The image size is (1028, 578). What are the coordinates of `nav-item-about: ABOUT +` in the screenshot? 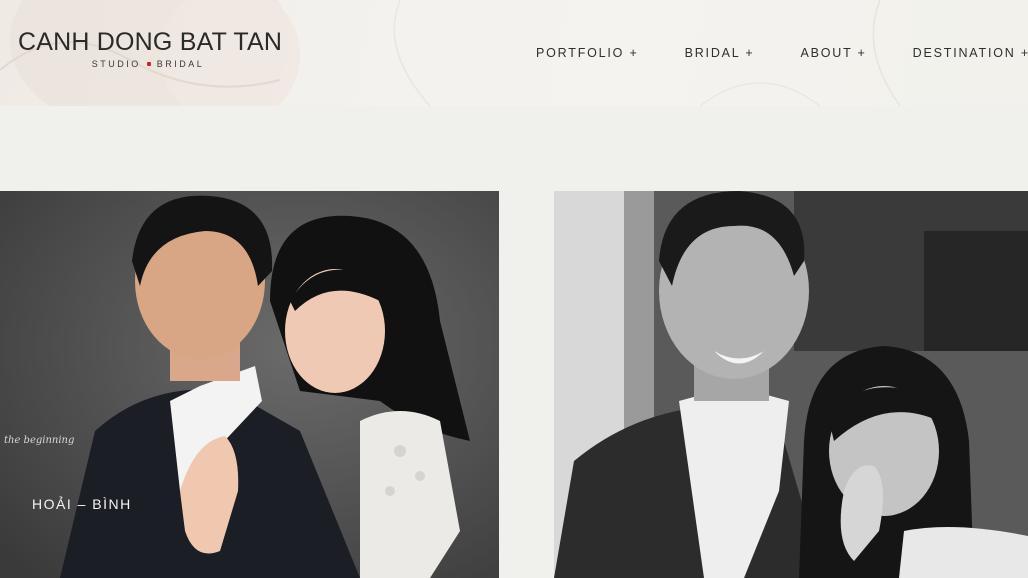 It's located at (833, 53).